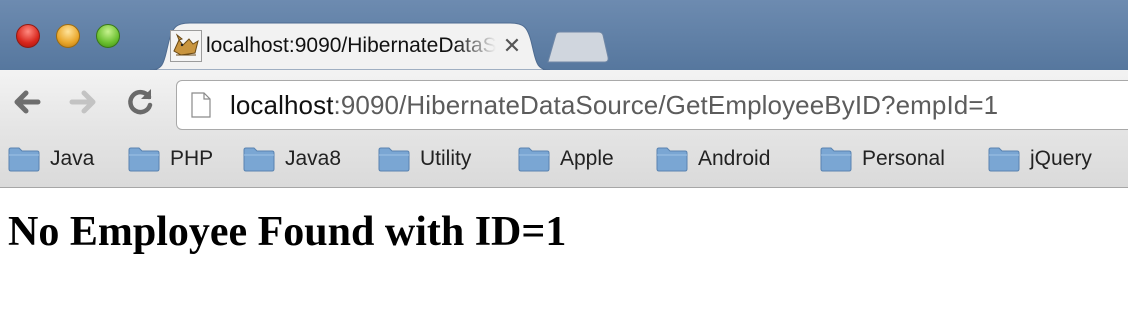  I want to click on bookmark-folder-jquery: jQuery, so click(1055, 160).